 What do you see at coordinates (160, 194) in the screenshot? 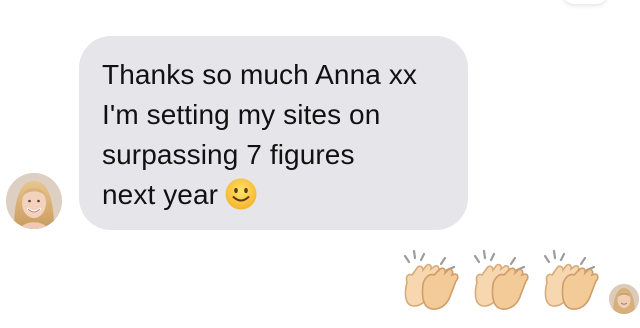
I see `message-line-text: next year` at bounding box center [160, 194].